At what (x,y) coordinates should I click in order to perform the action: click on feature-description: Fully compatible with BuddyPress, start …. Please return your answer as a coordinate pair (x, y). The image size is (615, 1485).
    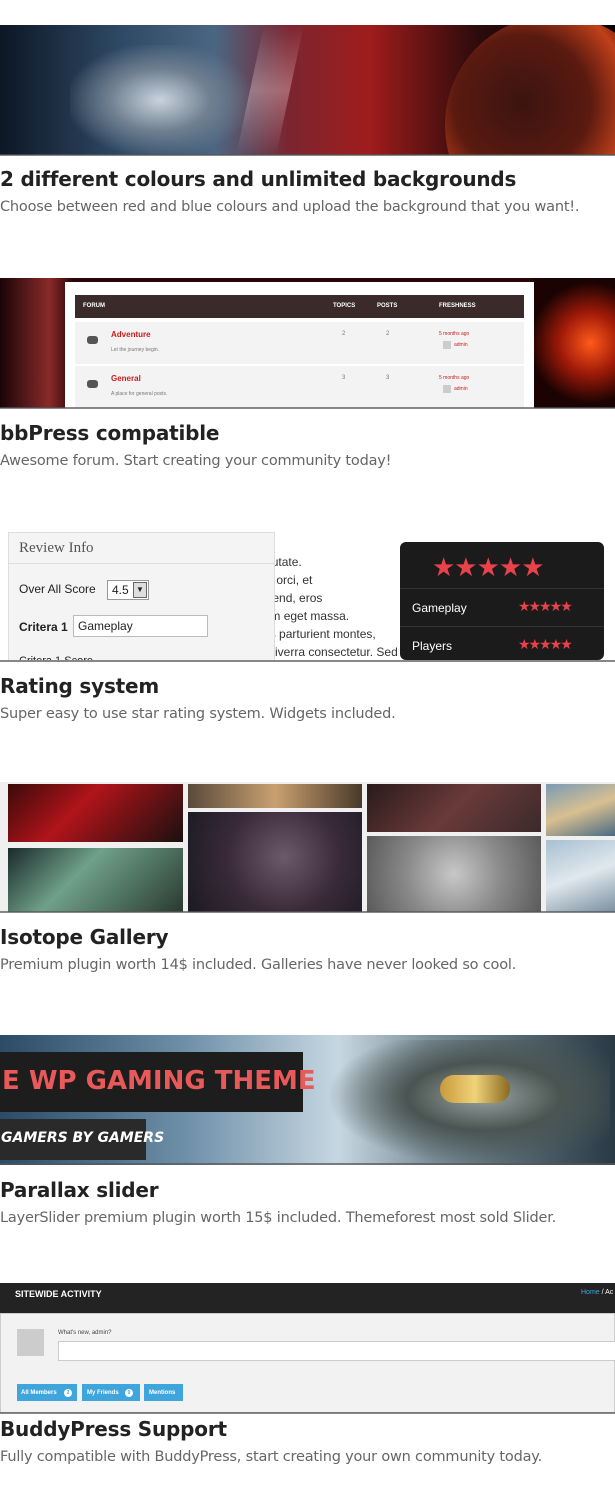
    Looking at the image, I should click on (271, 1457).